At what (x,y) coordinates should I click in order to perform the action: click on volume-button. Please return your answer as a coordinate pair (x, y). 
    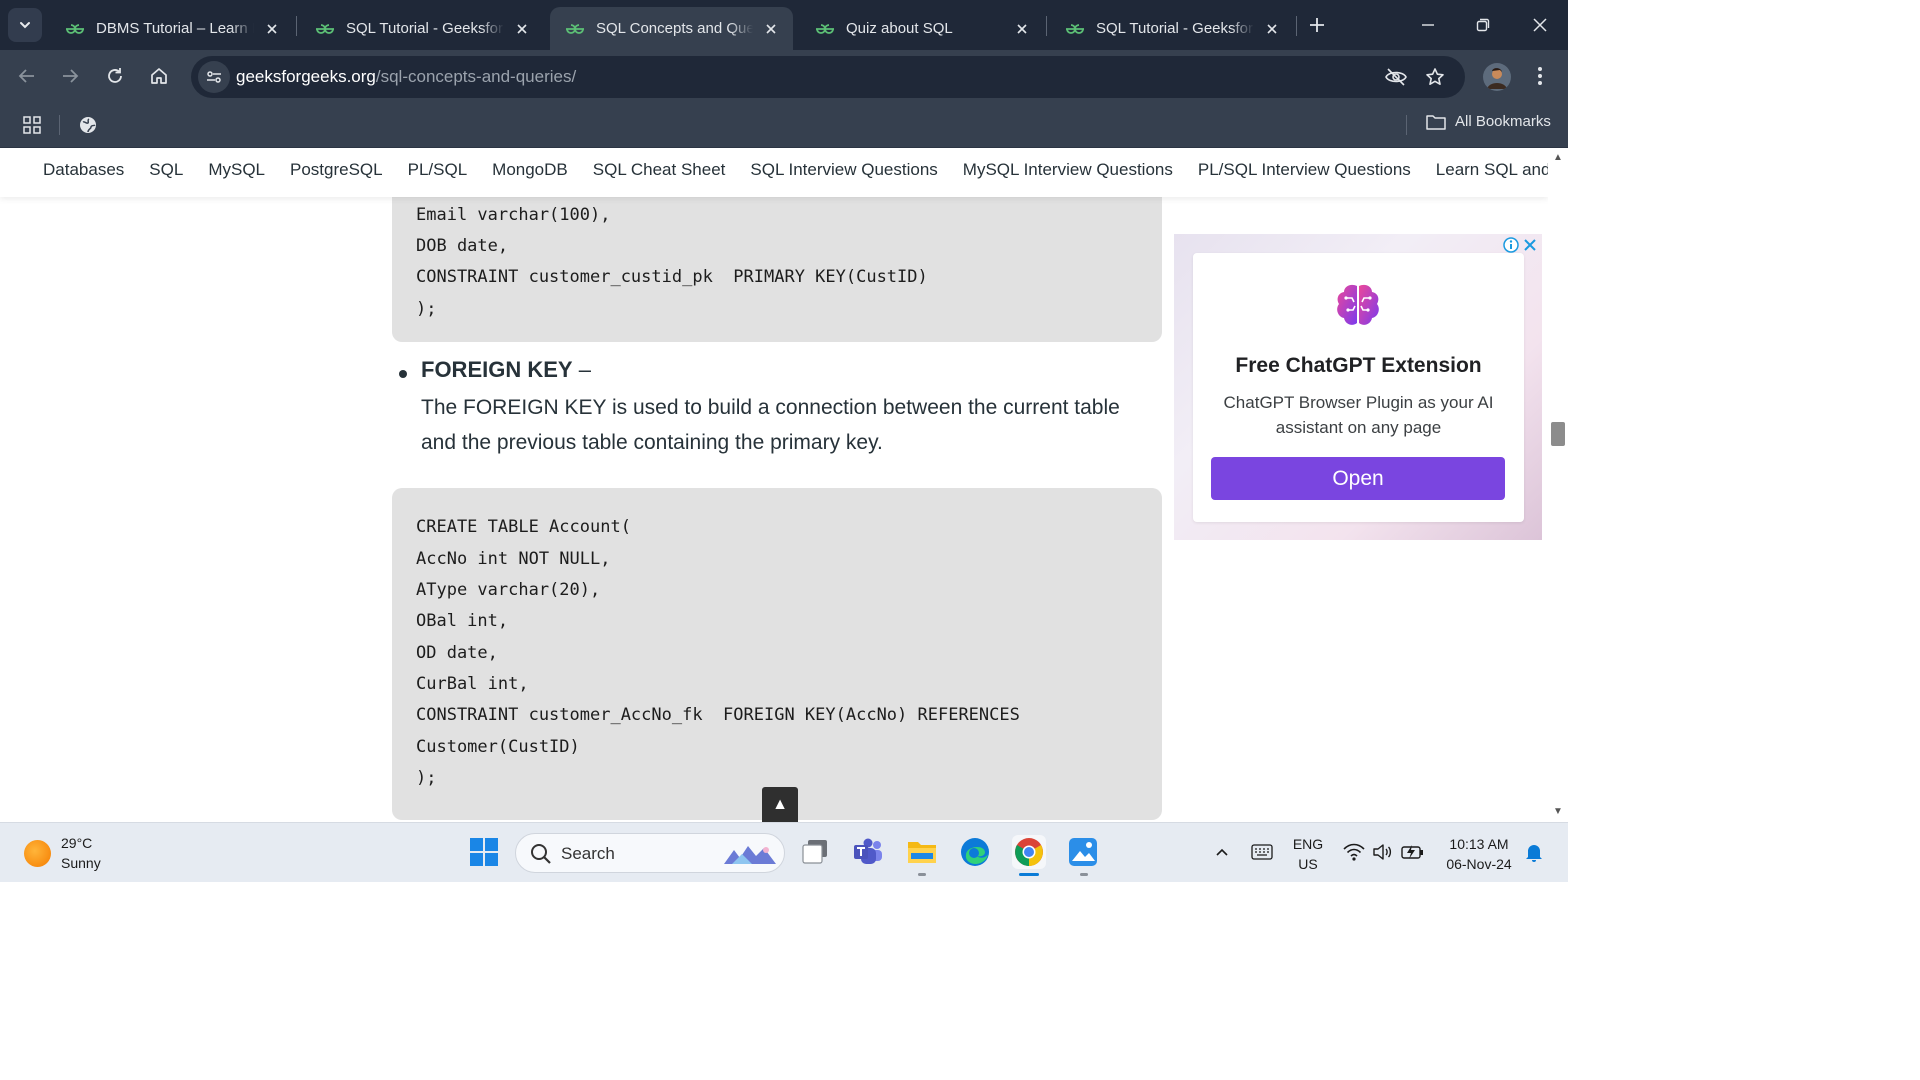
    Looking at the image, I should click on (1382, 852).